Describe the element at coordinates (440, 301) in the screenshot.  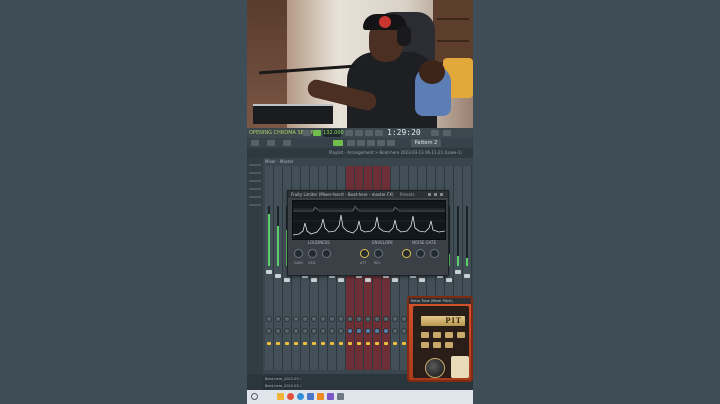
I see `amp-titlebar: Retro Tube (Mixer Pitch)` at that location.